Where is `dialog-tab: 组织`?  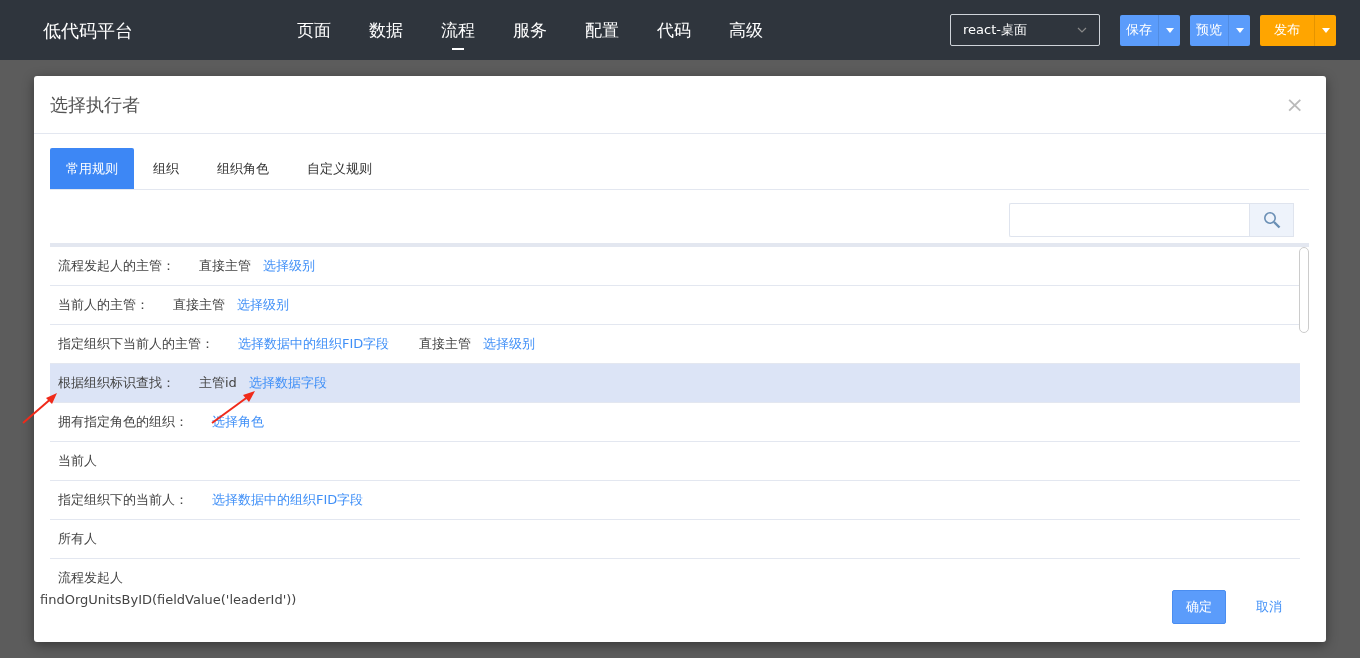 dialog-tab: 组织 is located at coordinates (166, 168).